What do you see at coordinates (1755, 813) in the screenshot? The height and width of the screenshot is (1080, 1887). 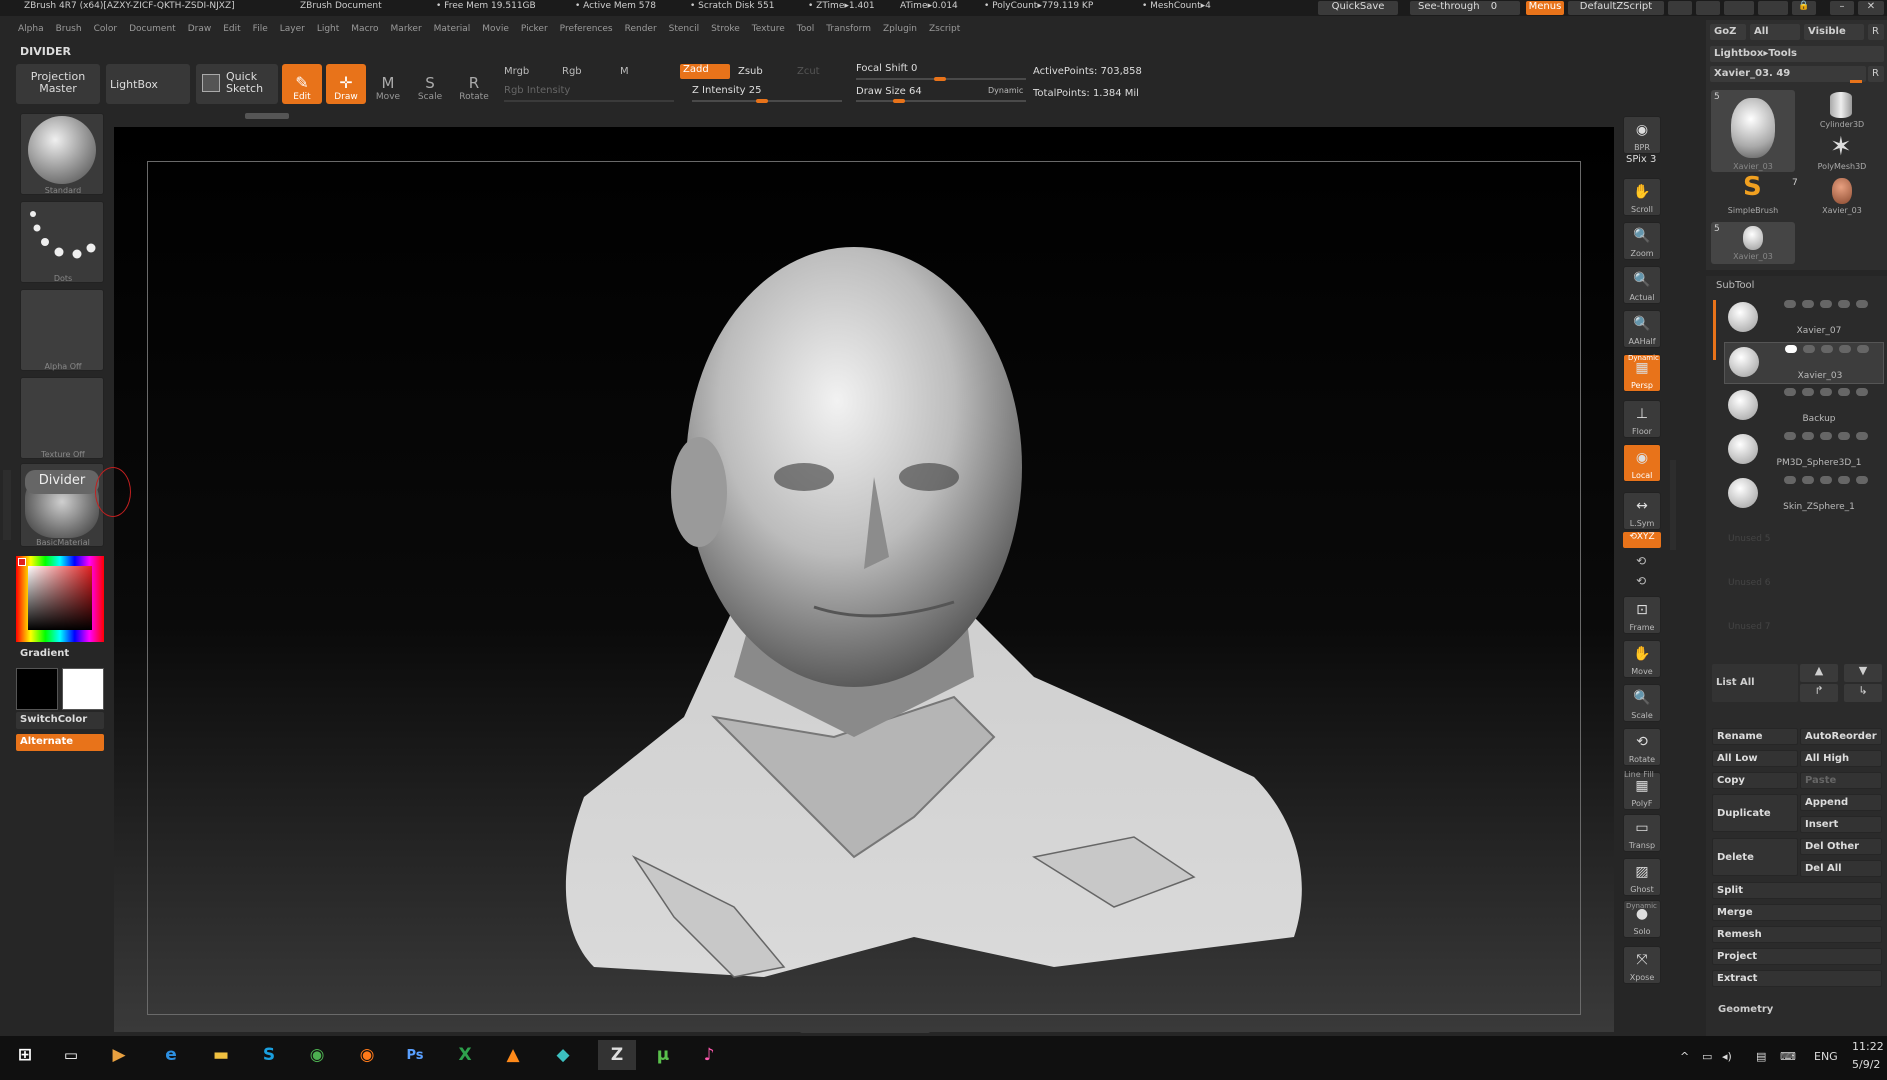 I see `duplicate-button: Duplicate` at bounding box center [1755, 813].